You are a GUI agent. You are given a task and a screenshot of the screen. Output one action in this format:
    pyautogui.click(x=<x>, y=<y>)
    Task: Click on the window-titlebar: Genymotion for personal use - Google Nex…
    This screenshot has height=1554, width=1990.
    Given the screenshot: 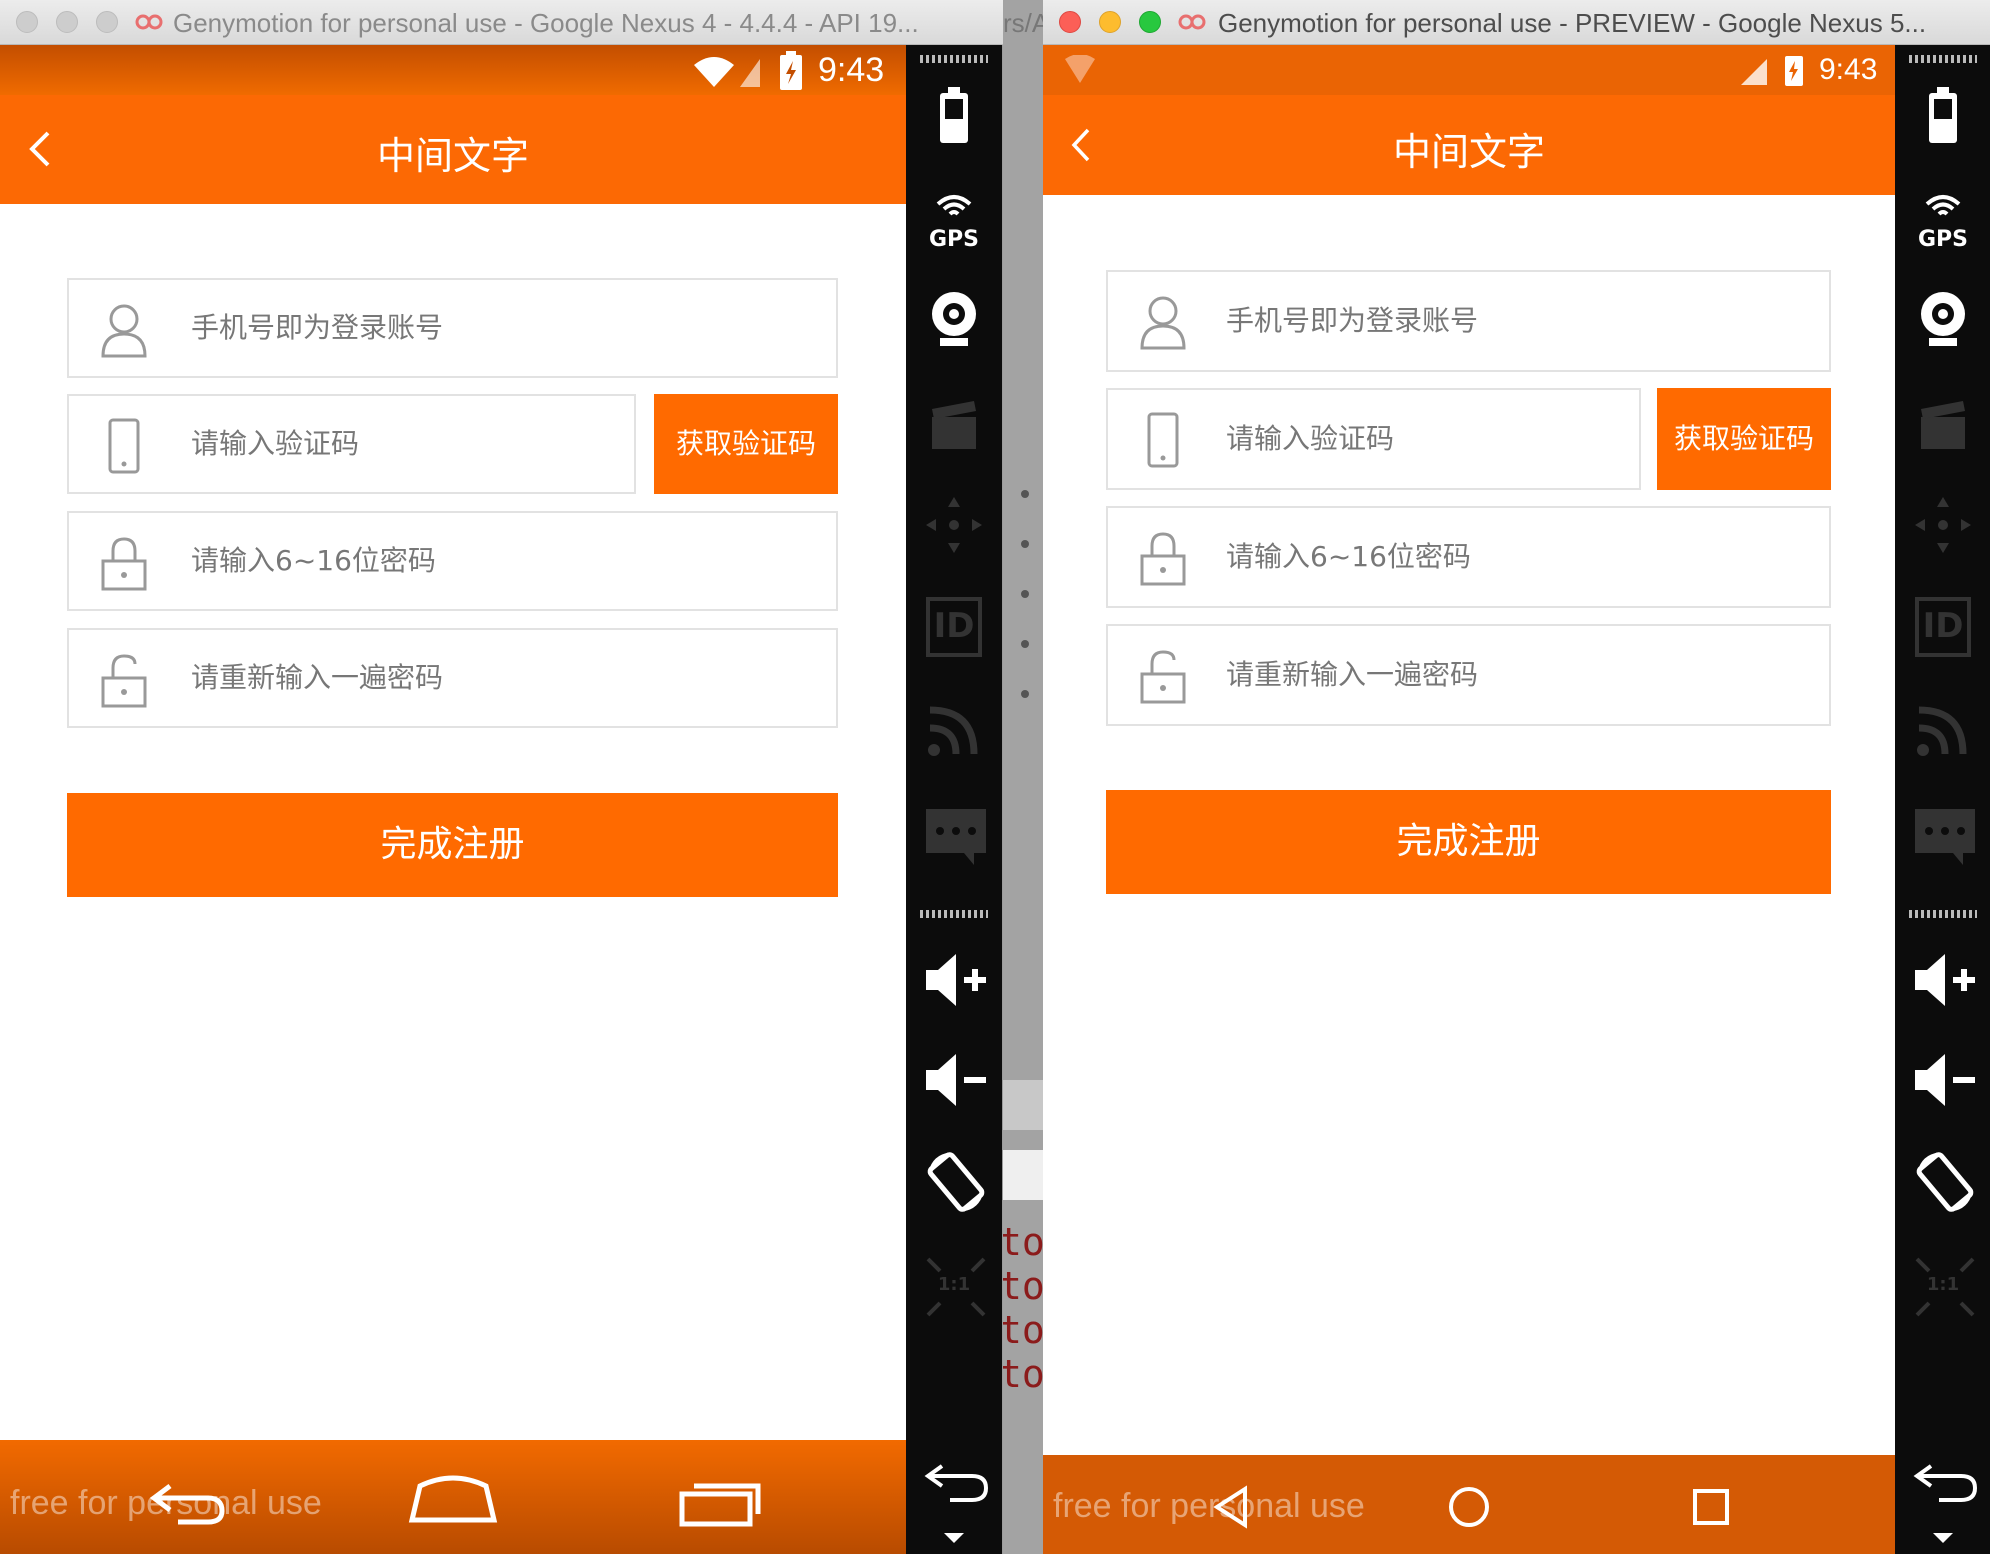 What is the action you would take?
    pyautogui.click(x=501, y=22)
    